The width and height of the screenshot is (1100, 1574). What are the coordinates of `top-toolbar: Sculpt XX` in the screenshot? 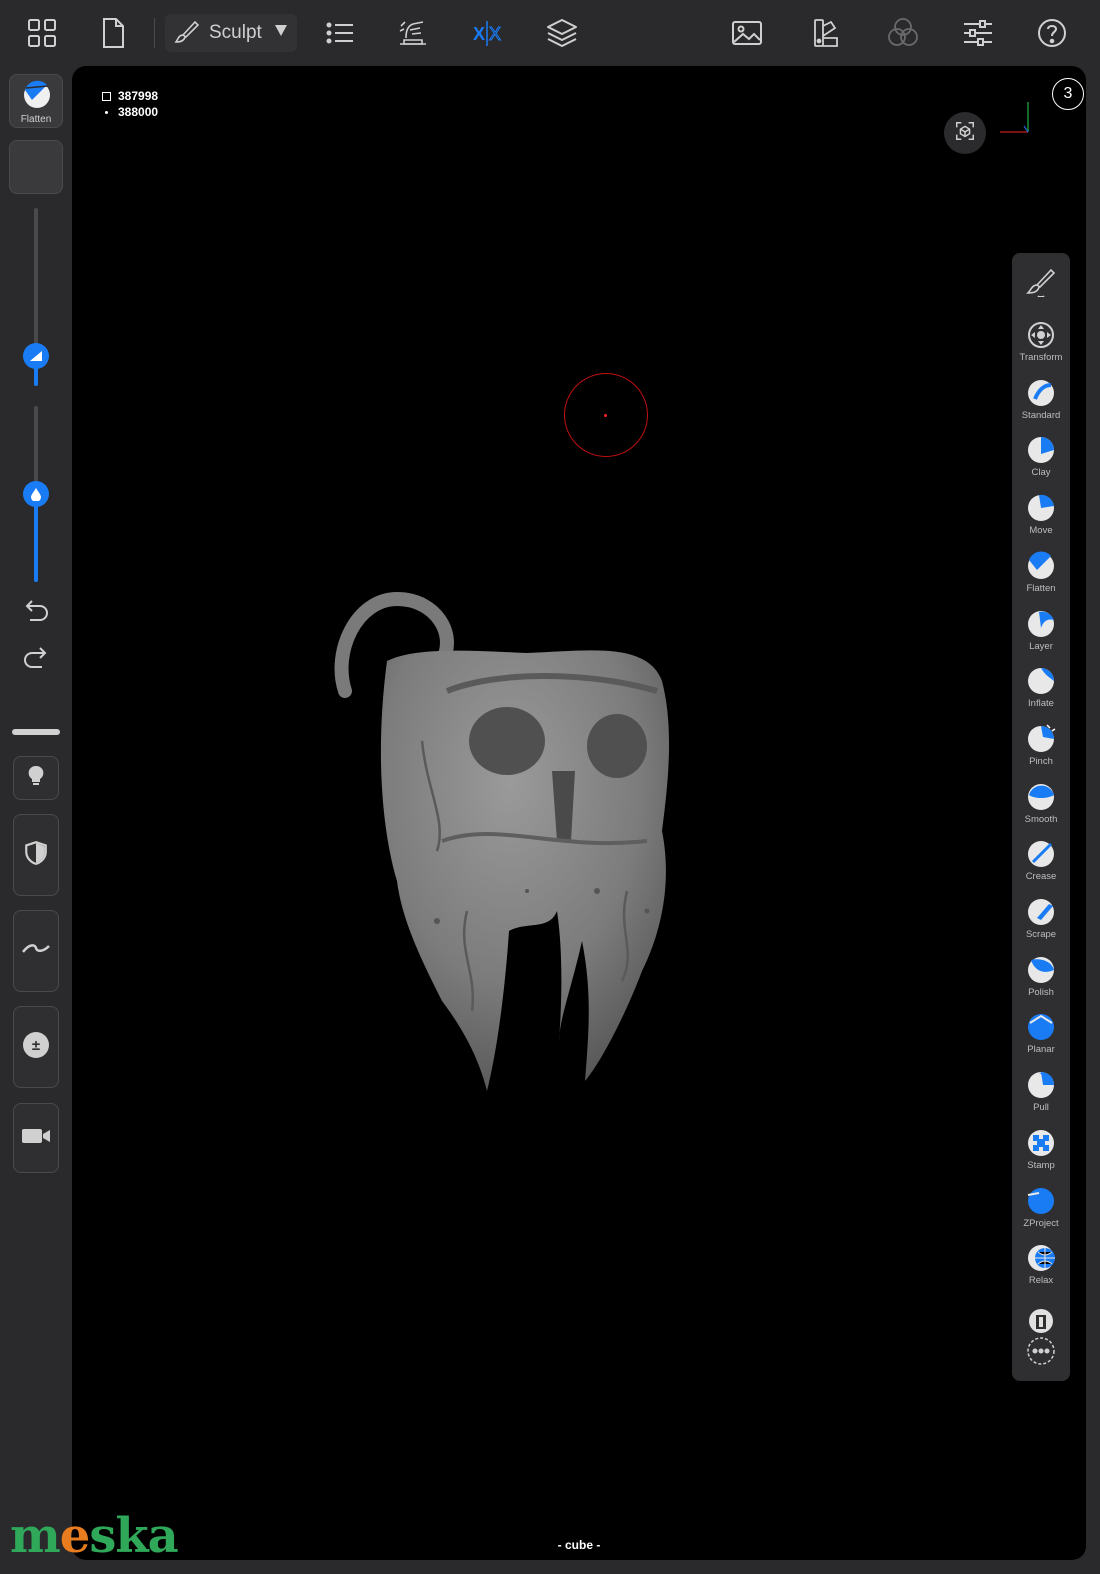 It's located at (550, 33).